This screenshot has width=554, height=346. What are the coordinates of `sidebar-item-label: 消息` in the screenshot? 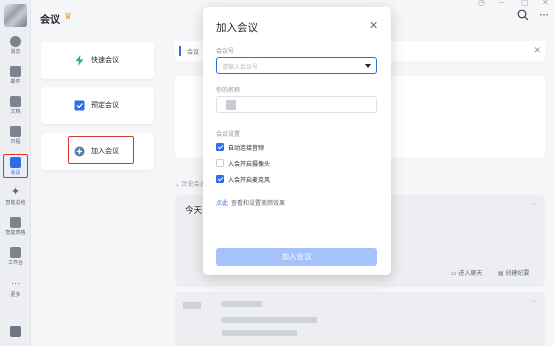 It's located at (15, 52).